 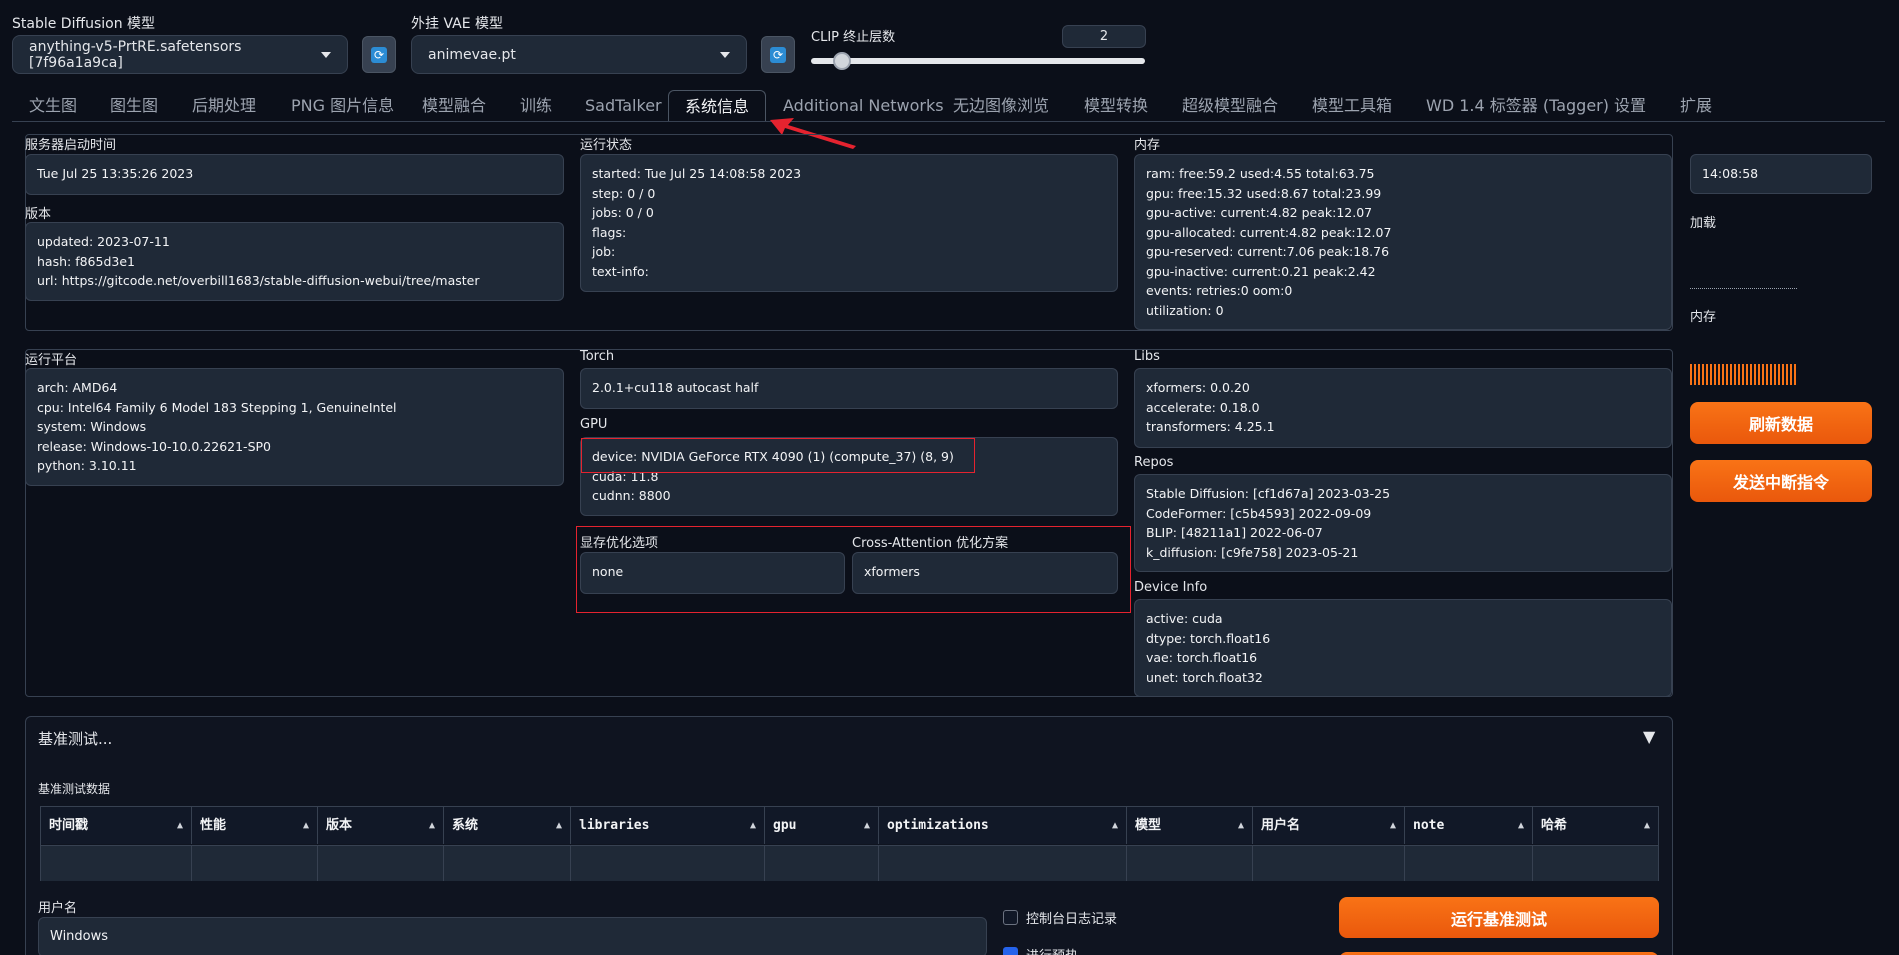 What do you see at coordinates (213, 825) in the screenshot?
I see `column-header-label: 性能` at bounding box center [213, 825].